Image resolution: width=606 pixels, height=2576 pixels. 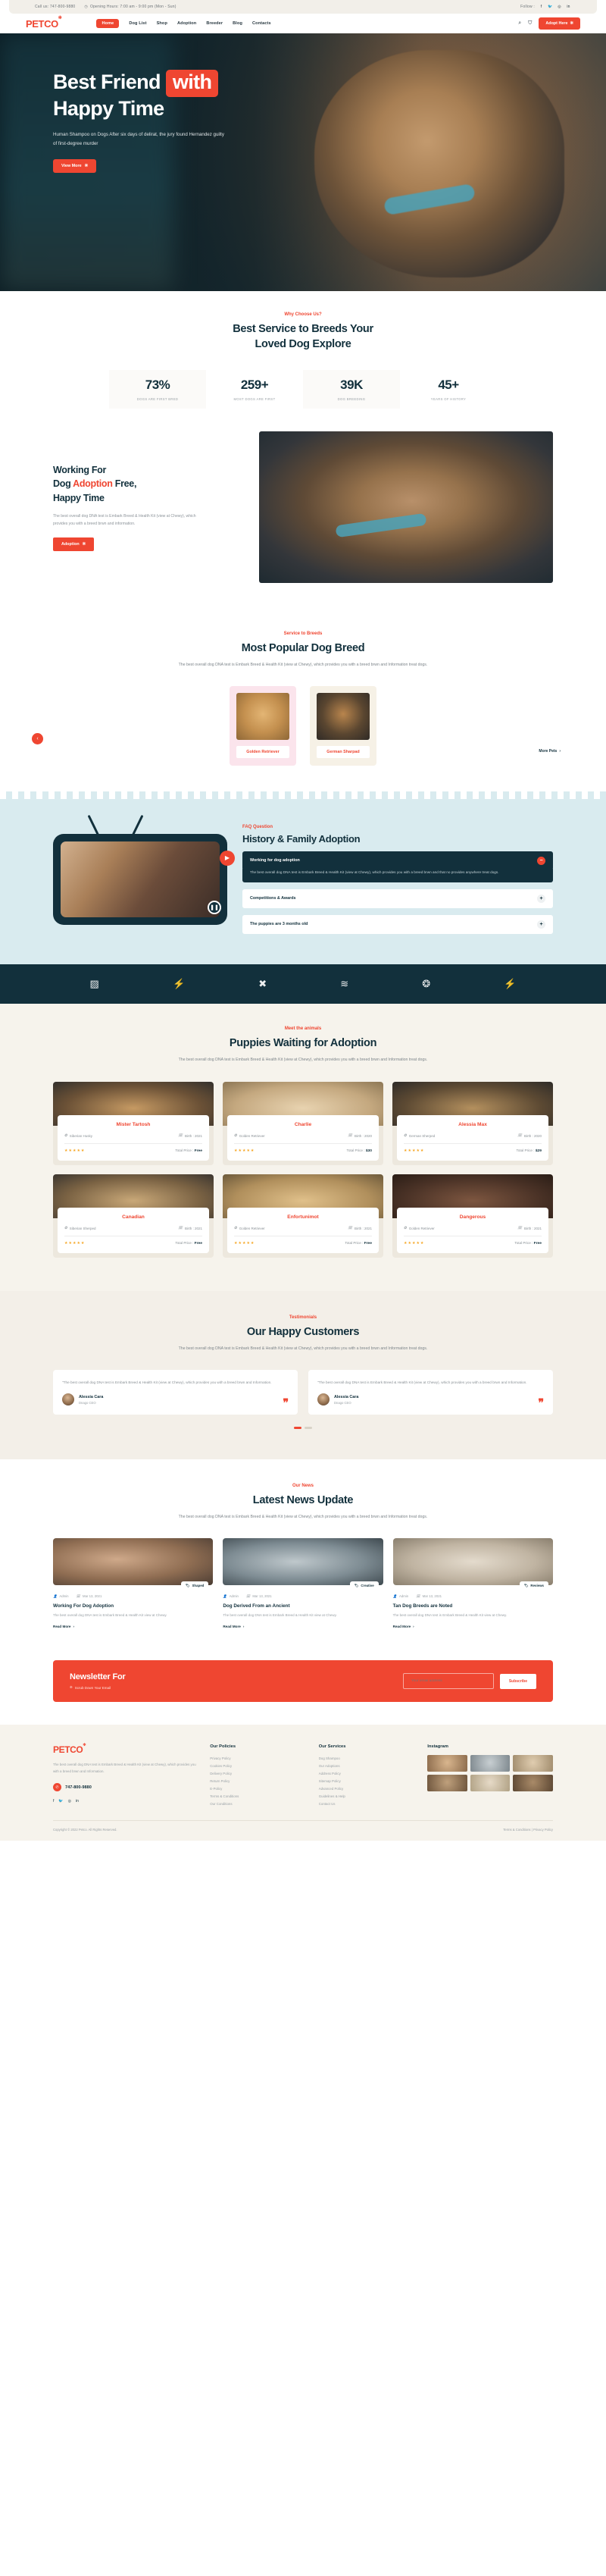 I want to click on nav-item-shop: Shop, so click(x=162, y=23).